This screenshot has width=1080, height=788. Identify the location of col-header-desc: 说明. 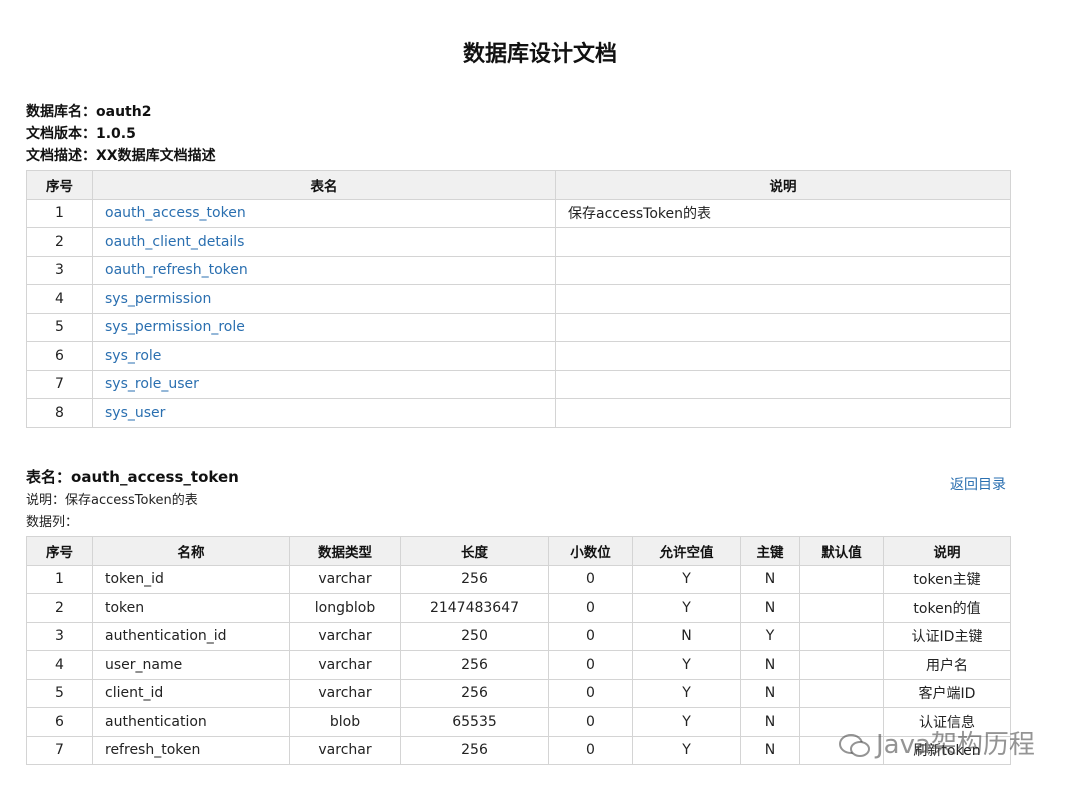
(783, 185).